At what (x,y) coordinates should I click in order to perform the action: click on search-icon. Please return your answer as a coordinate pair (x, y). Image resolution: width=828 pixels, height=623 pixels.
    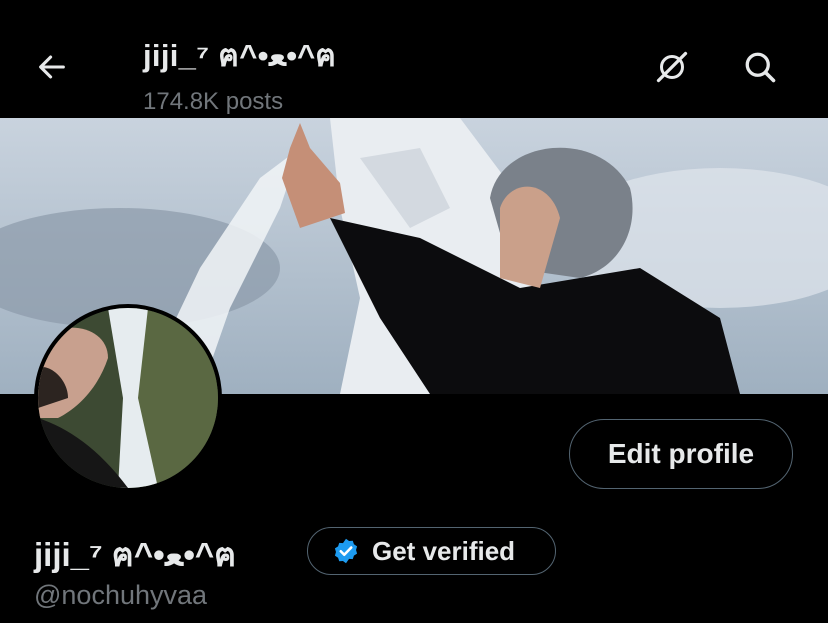
    Looking at the image, I should click on (760, 67).